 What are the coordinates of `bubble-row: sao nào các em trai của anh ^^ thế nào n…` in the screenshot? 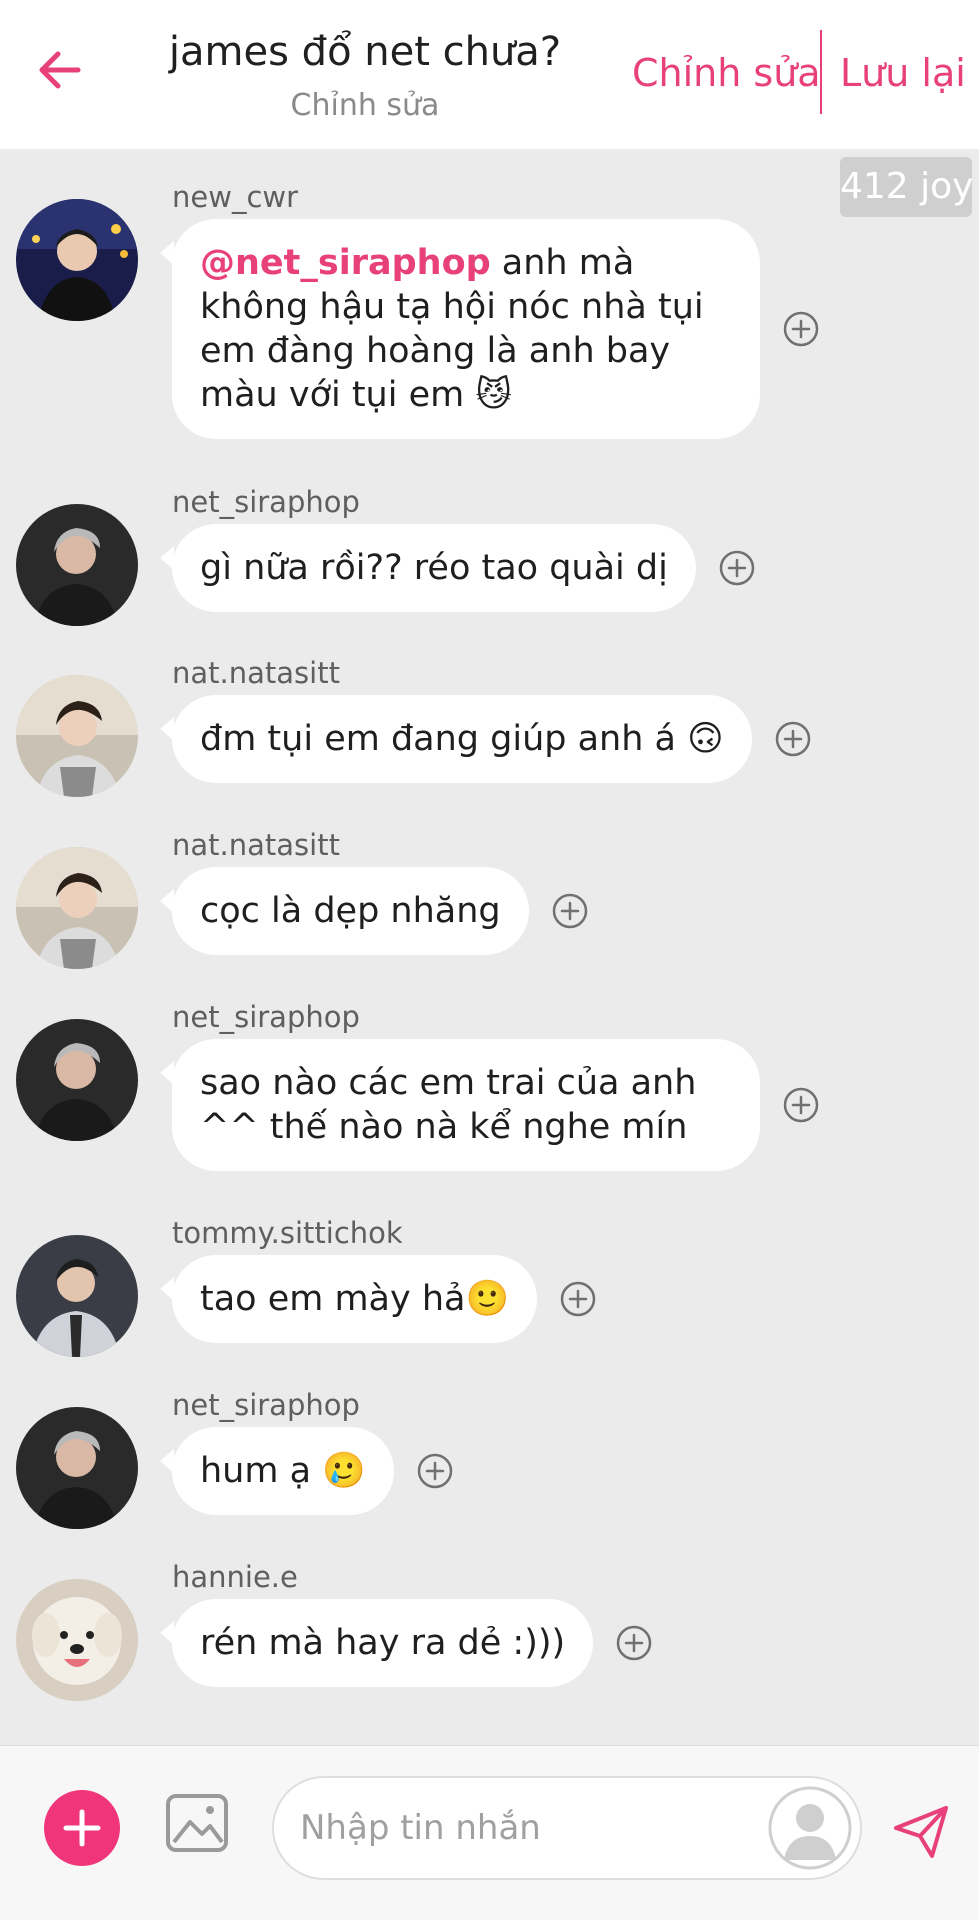 It's located at (490, 1105).